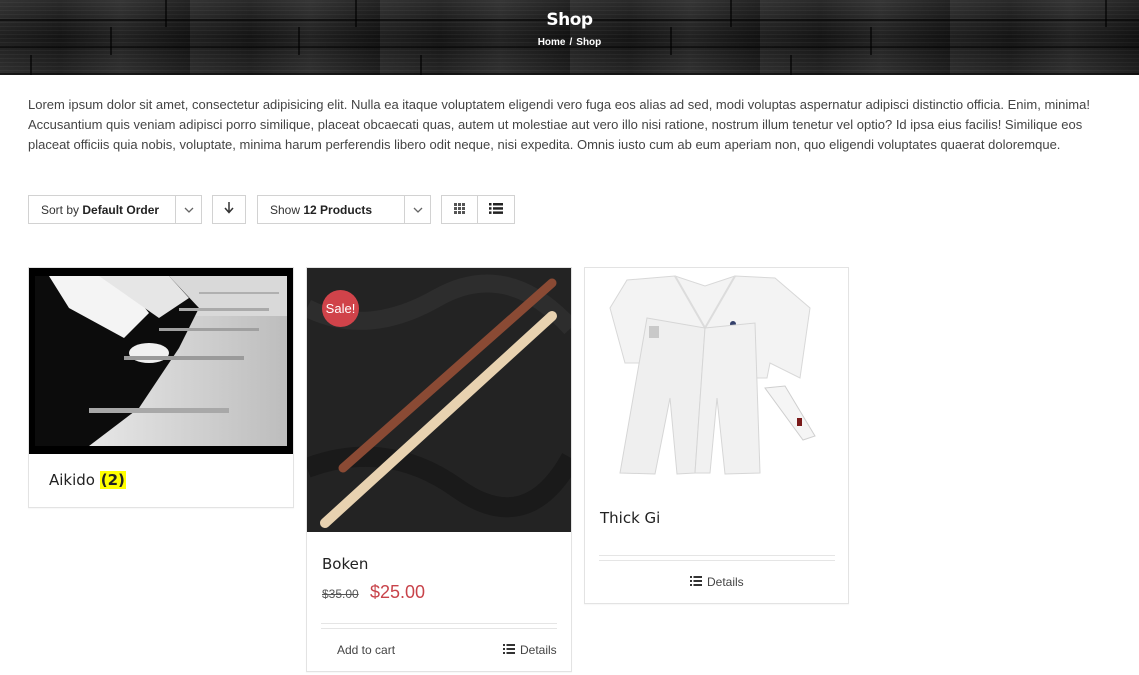 The width and height of the screenshot is (1139, 675). I want to click on sort-by-label: Sort by Default Order, so click(100, 209).